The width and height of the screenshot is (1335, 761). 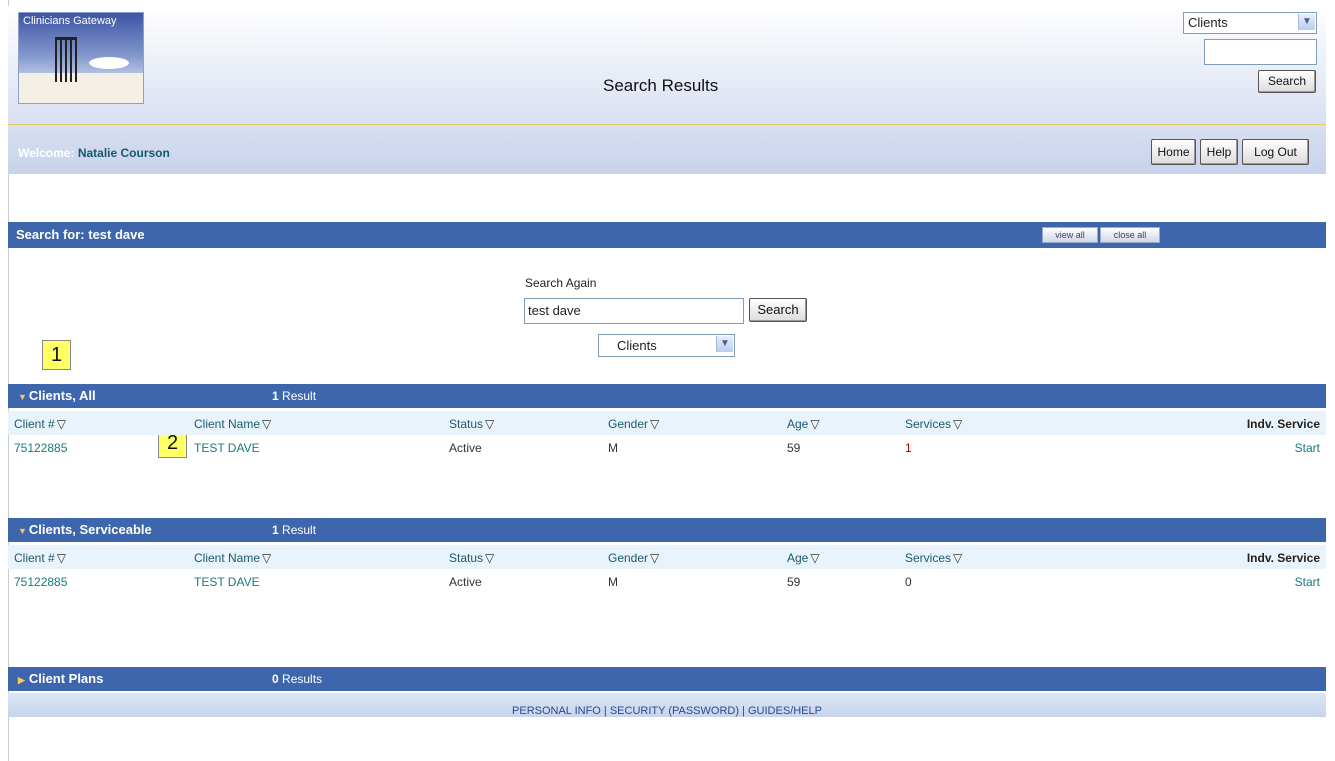 I want to click on user-name: Natalie Courson, so click(x=123, y=153).